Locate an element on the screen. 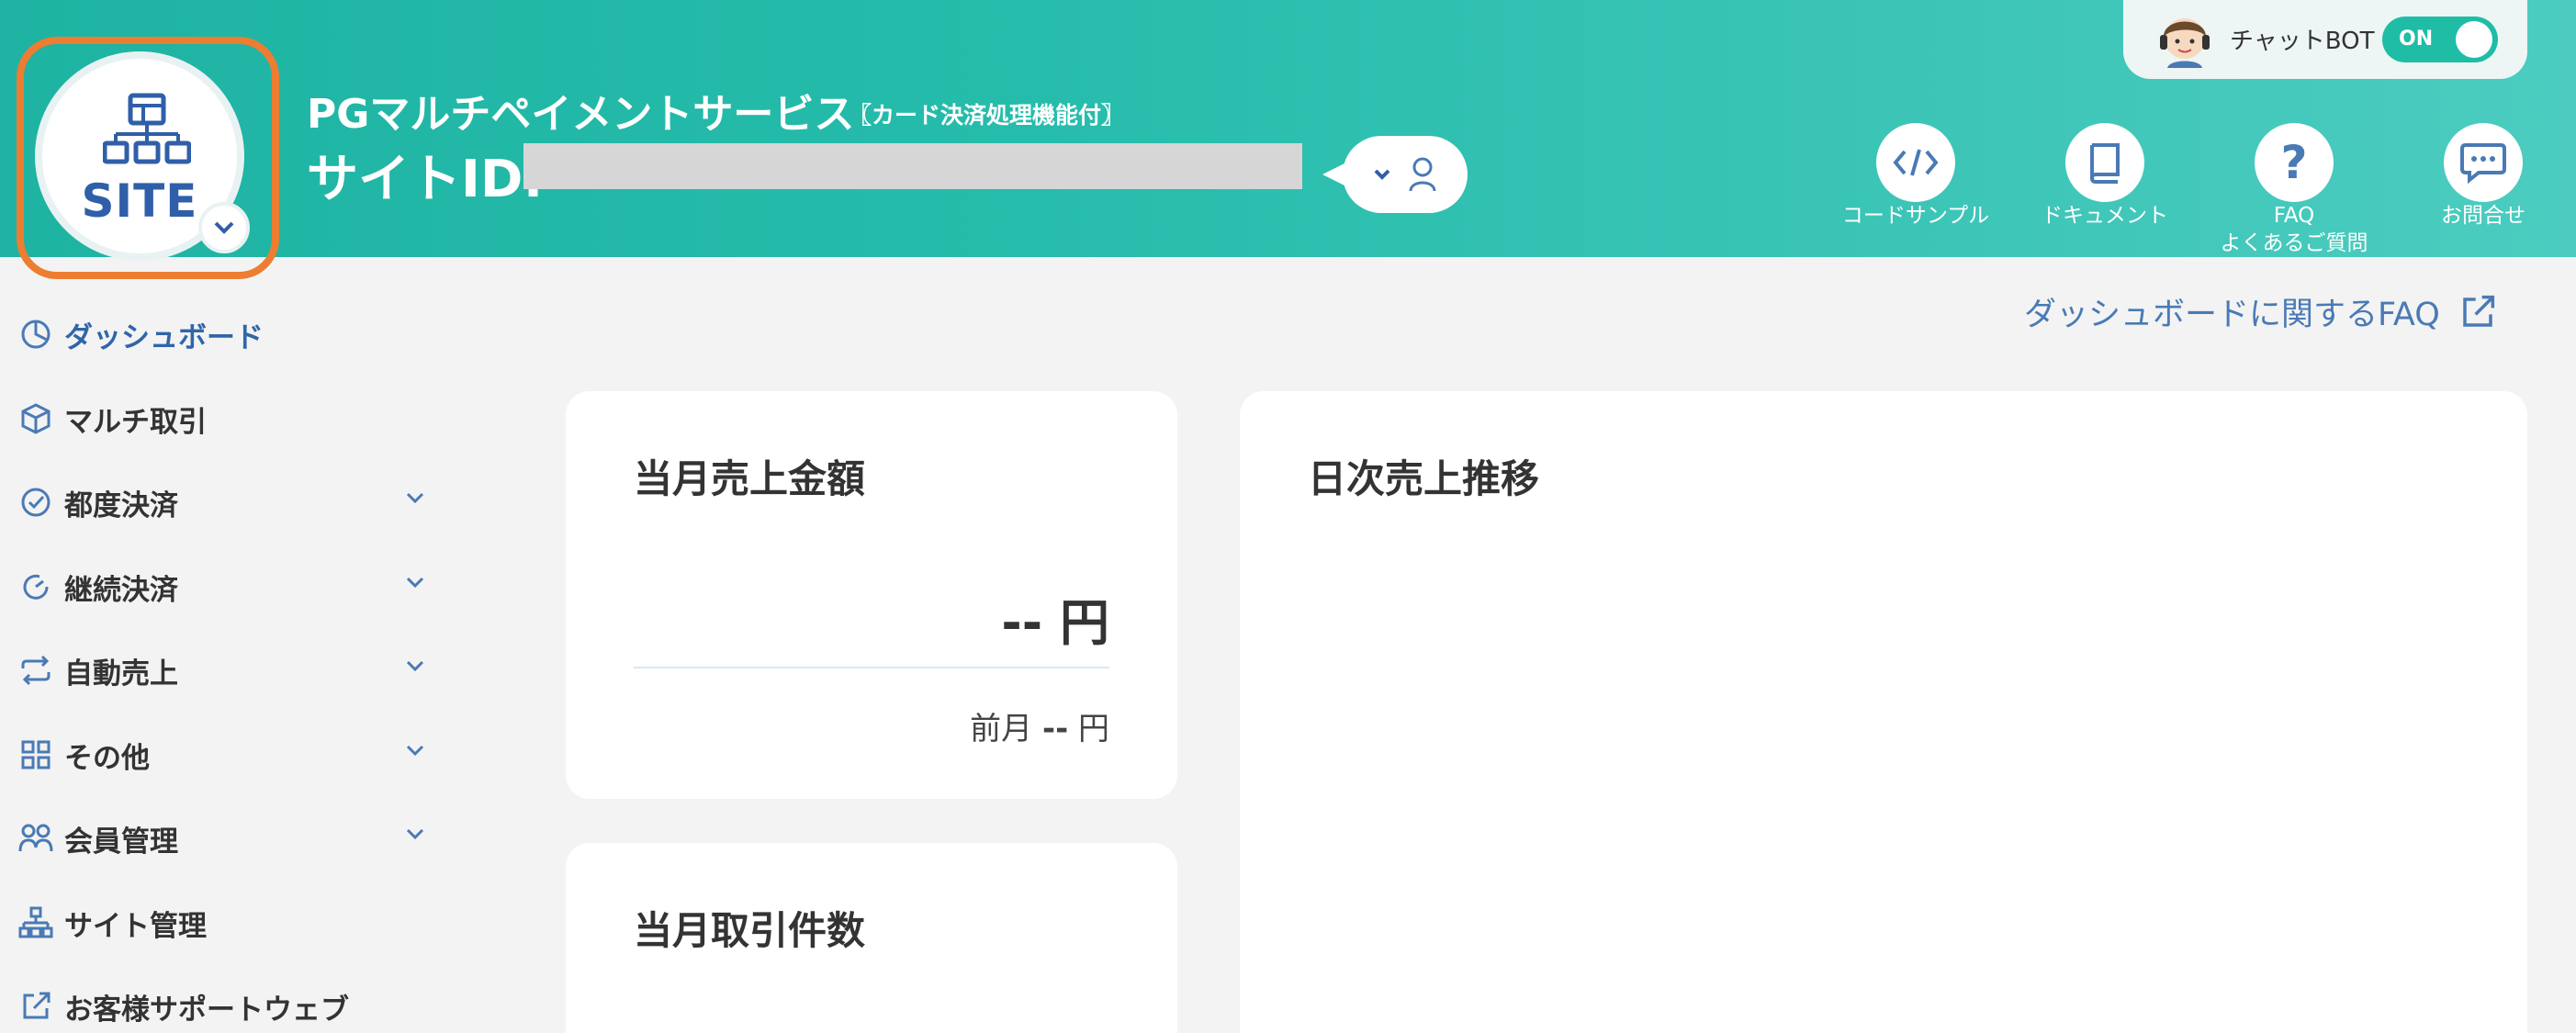  previous-month-label: 前月 is located at coordinates (1001, 729).